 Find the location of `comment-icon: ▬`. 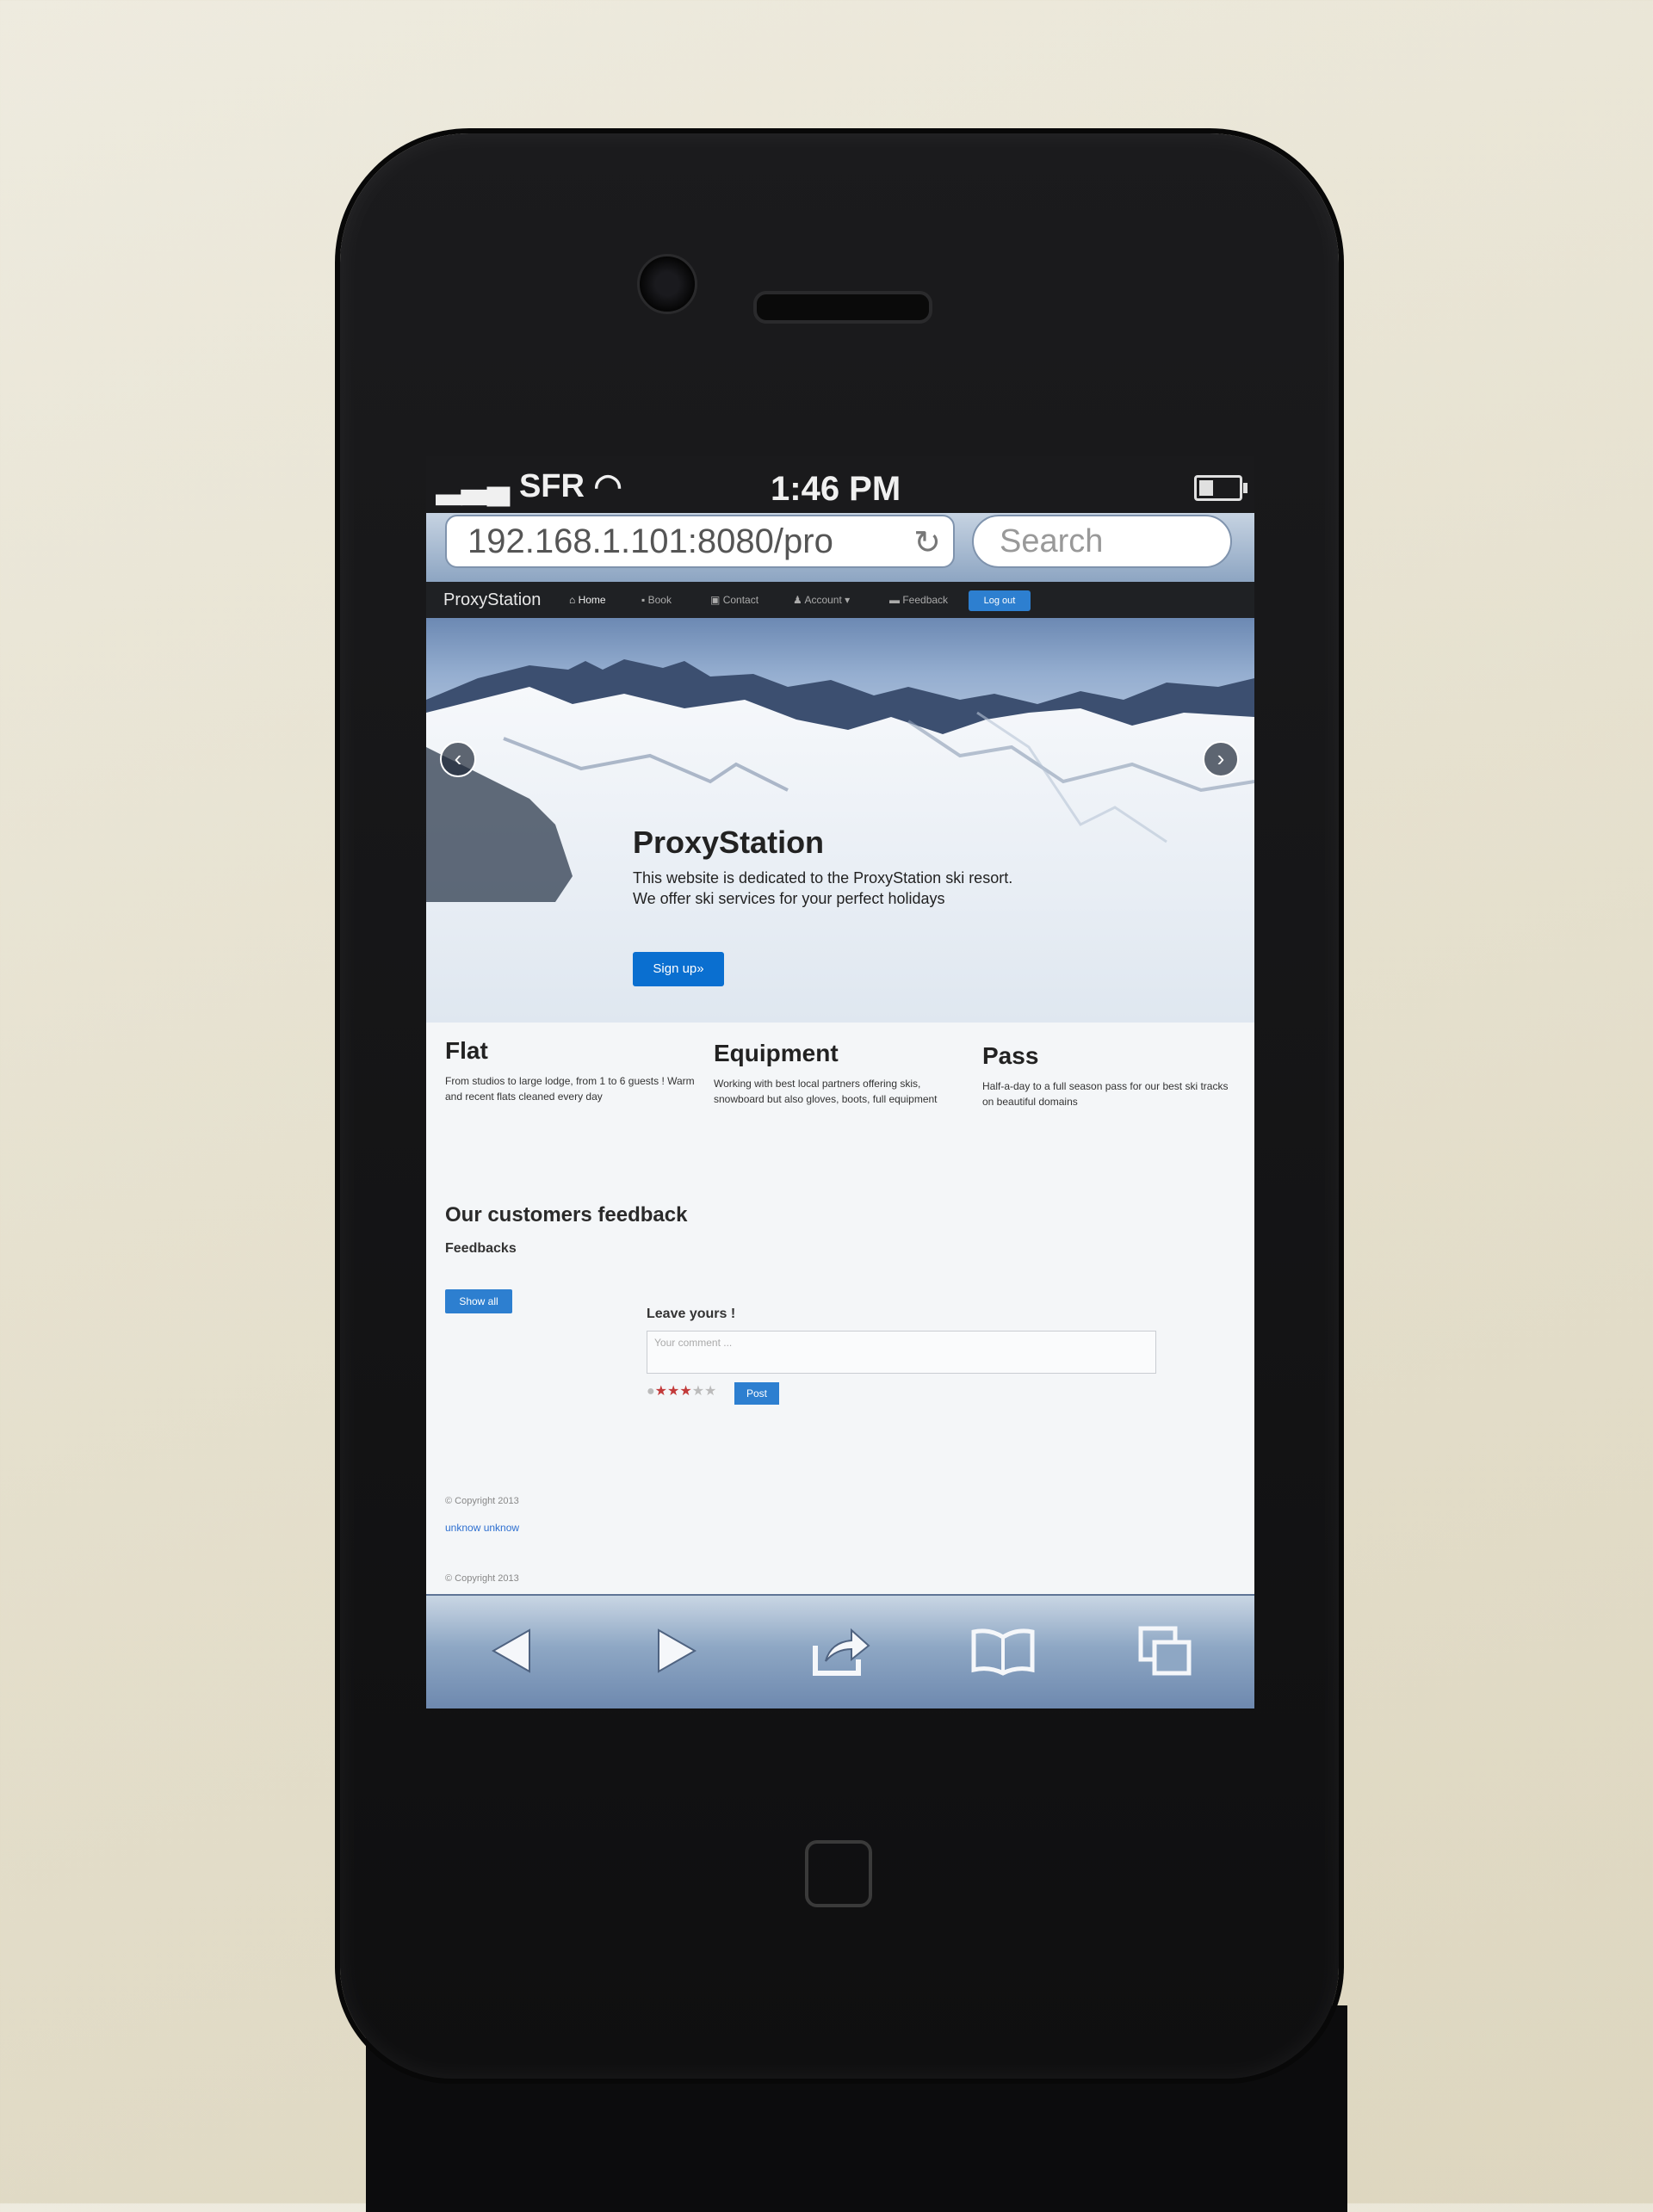

comment-icon: ▬ is located at coordinates (895, 600).